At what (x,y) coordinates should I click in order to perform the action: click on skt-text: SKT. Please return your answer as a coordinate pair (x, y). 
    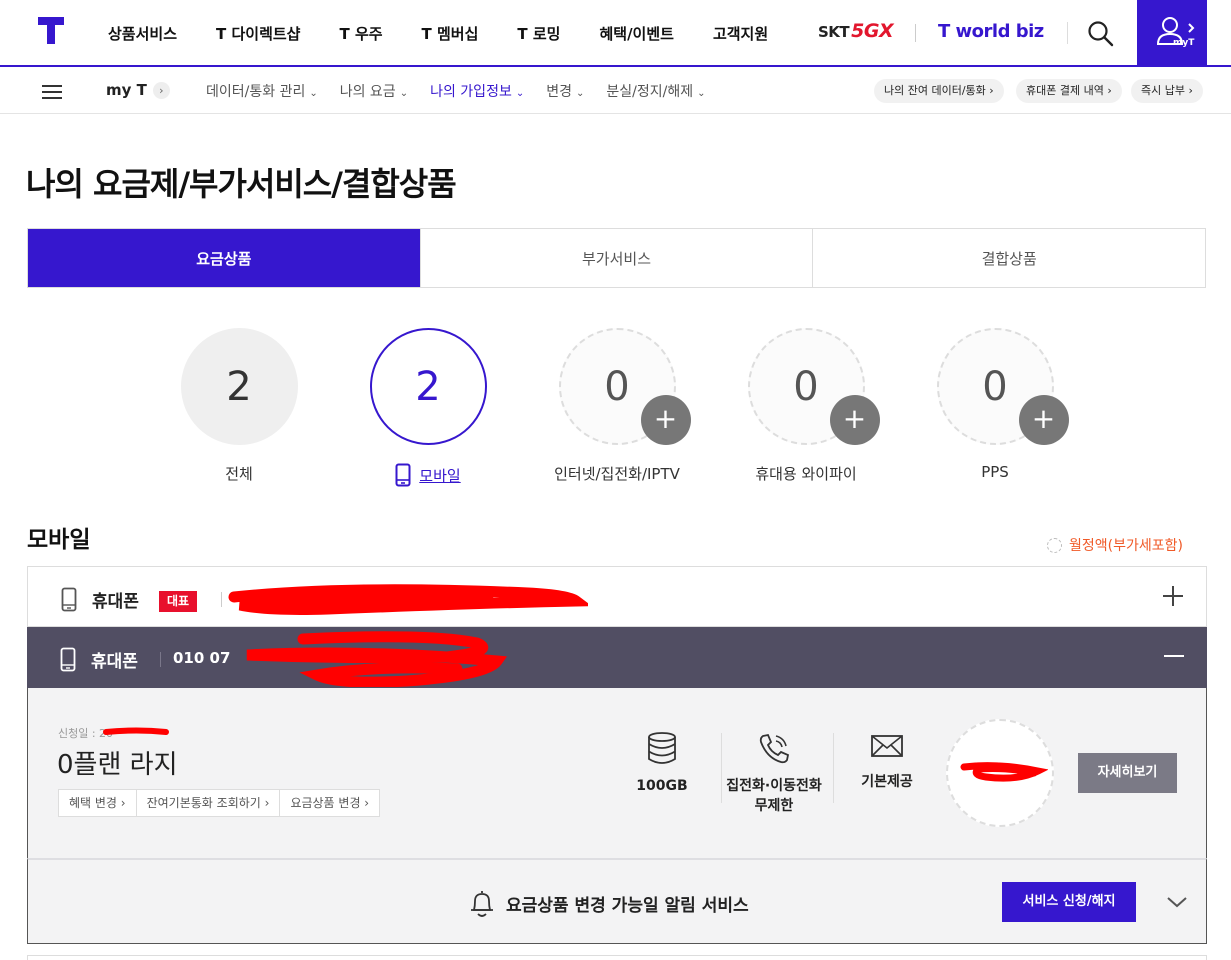
    Looking at the image, I should click on (834, 32).